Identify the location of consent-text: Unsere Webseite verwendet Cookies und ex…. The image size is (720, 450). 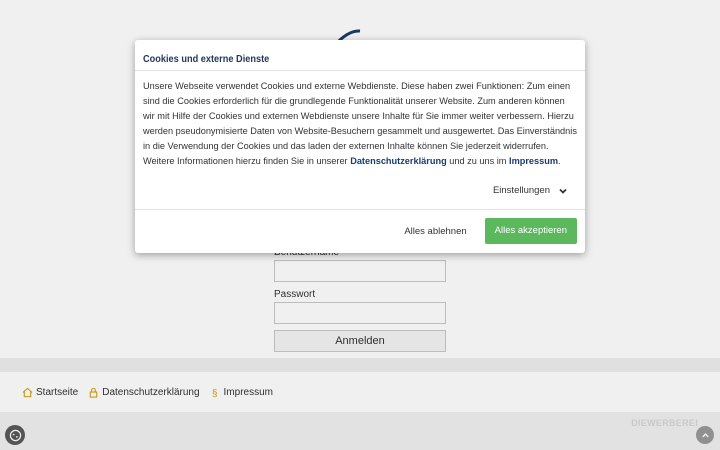
(360, 123).